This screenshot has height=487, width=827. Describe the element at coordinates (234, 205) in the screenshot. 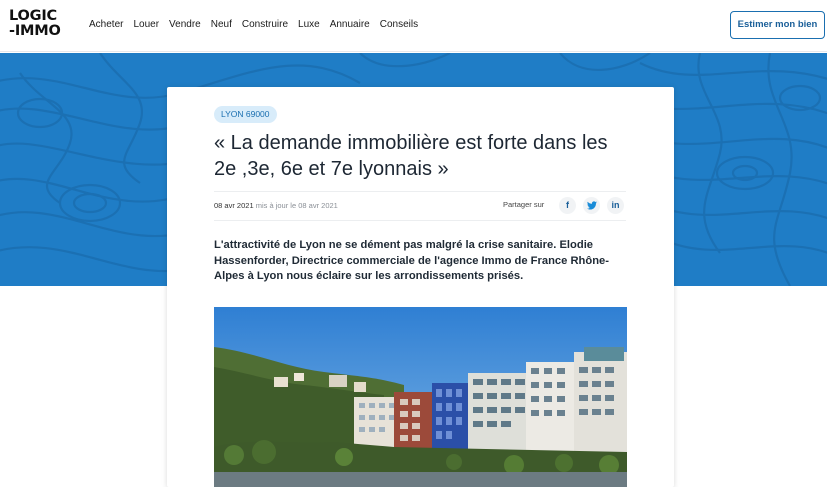

I see `publish-date: 08 avr 2021` at that location.